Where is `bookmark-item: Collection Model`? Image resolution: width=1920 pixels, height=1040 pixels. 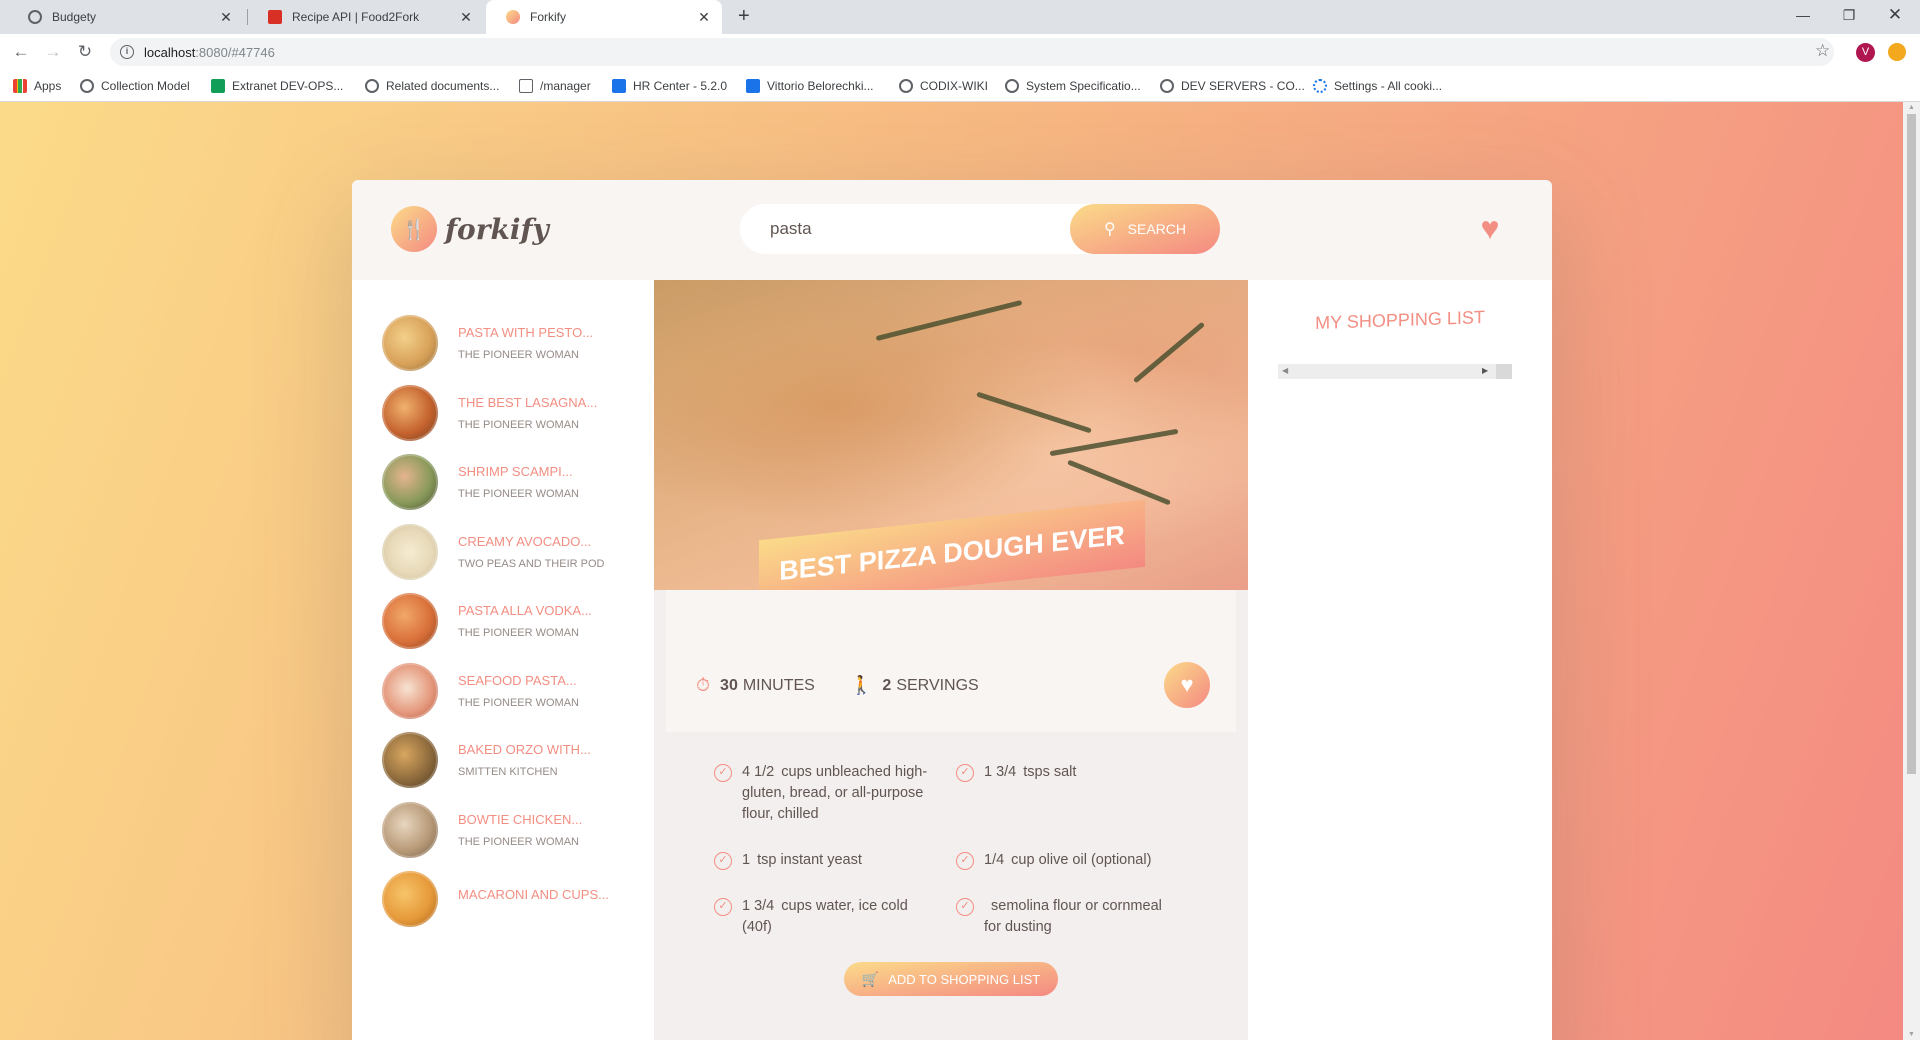 bookmark-item: Collection Model is located at coordinates (135, 86).